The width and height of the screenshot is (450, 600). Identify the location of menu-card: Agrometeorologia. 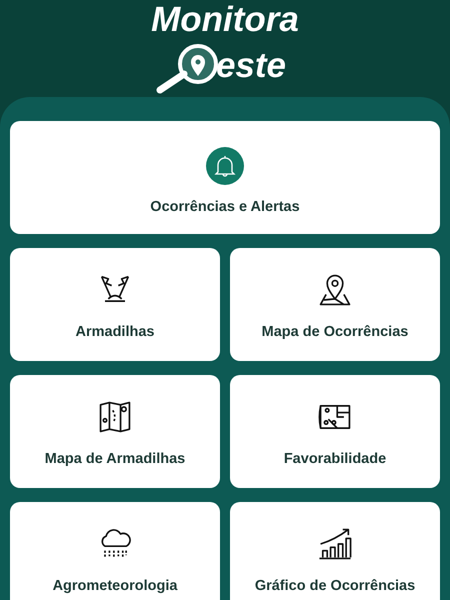
(115, 551).